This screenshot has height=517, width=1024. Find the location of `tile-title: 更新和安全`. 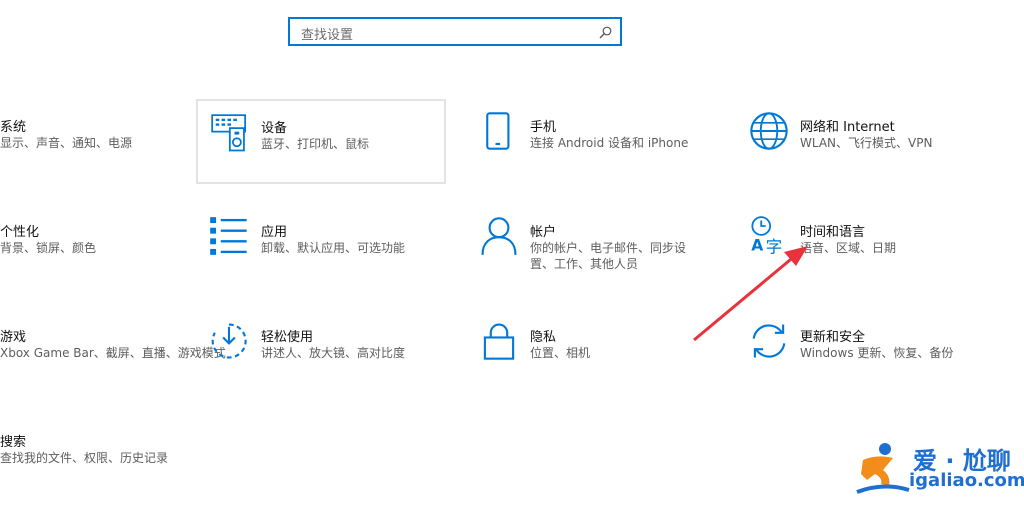

tile-title: 更新和安全 is located at coordinates (833, 337).